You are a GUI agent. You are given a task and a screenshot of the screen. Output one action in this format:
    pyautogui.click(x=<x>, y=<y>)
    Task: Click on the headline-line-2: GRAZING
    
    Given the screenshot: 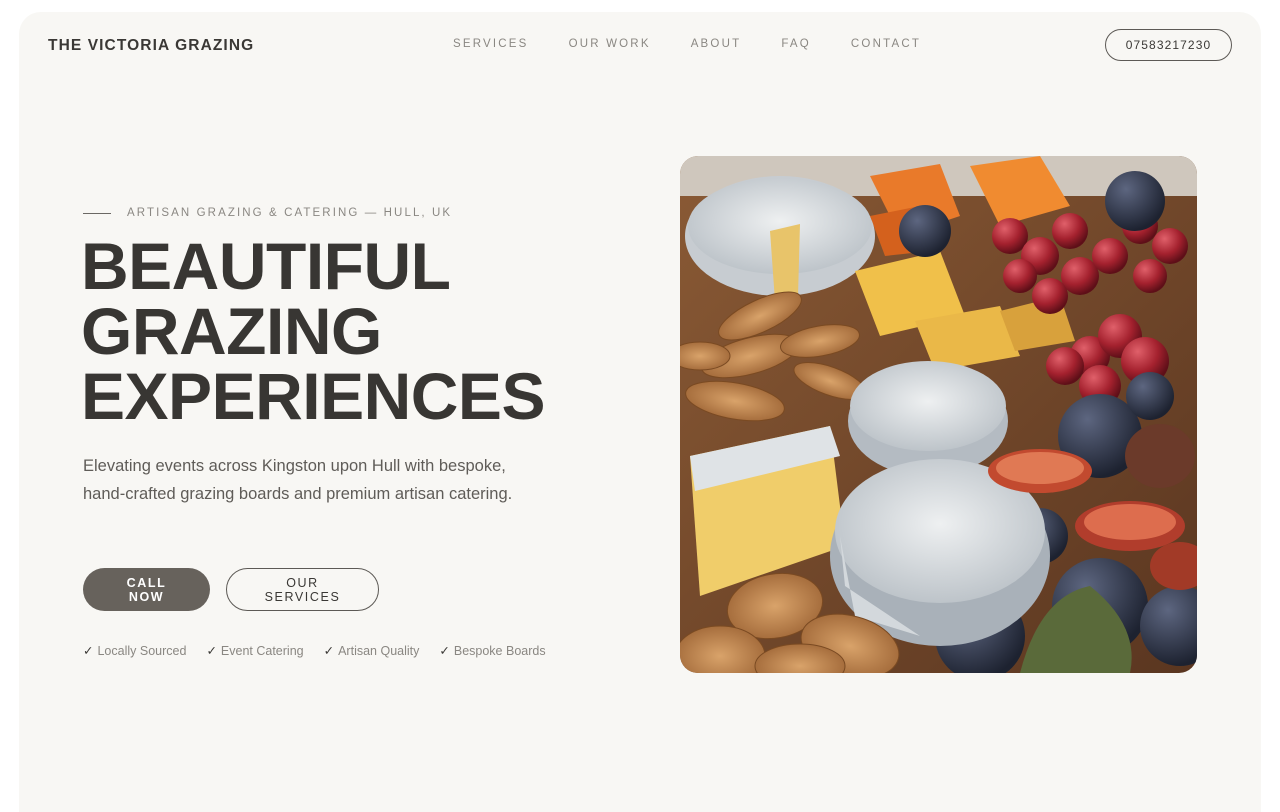 What is the action you would take?
    pyautogui.click(x=231, y=331)
    